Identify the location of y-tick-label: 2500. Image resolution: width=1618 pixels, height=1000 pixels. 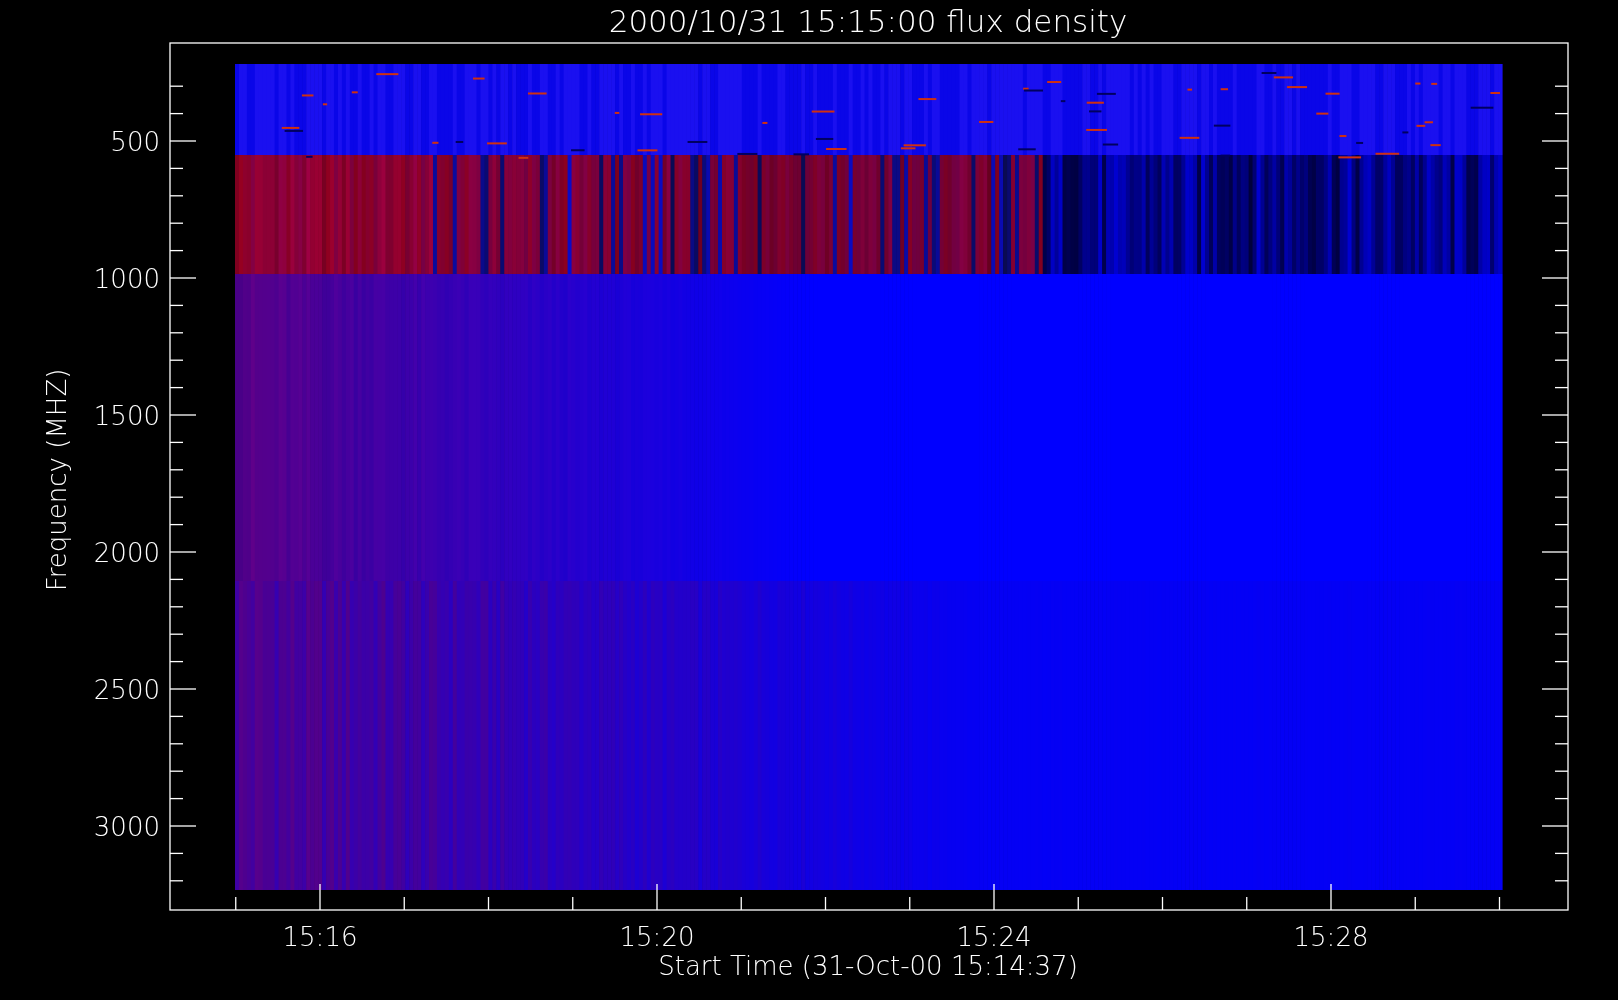
(126, 690).